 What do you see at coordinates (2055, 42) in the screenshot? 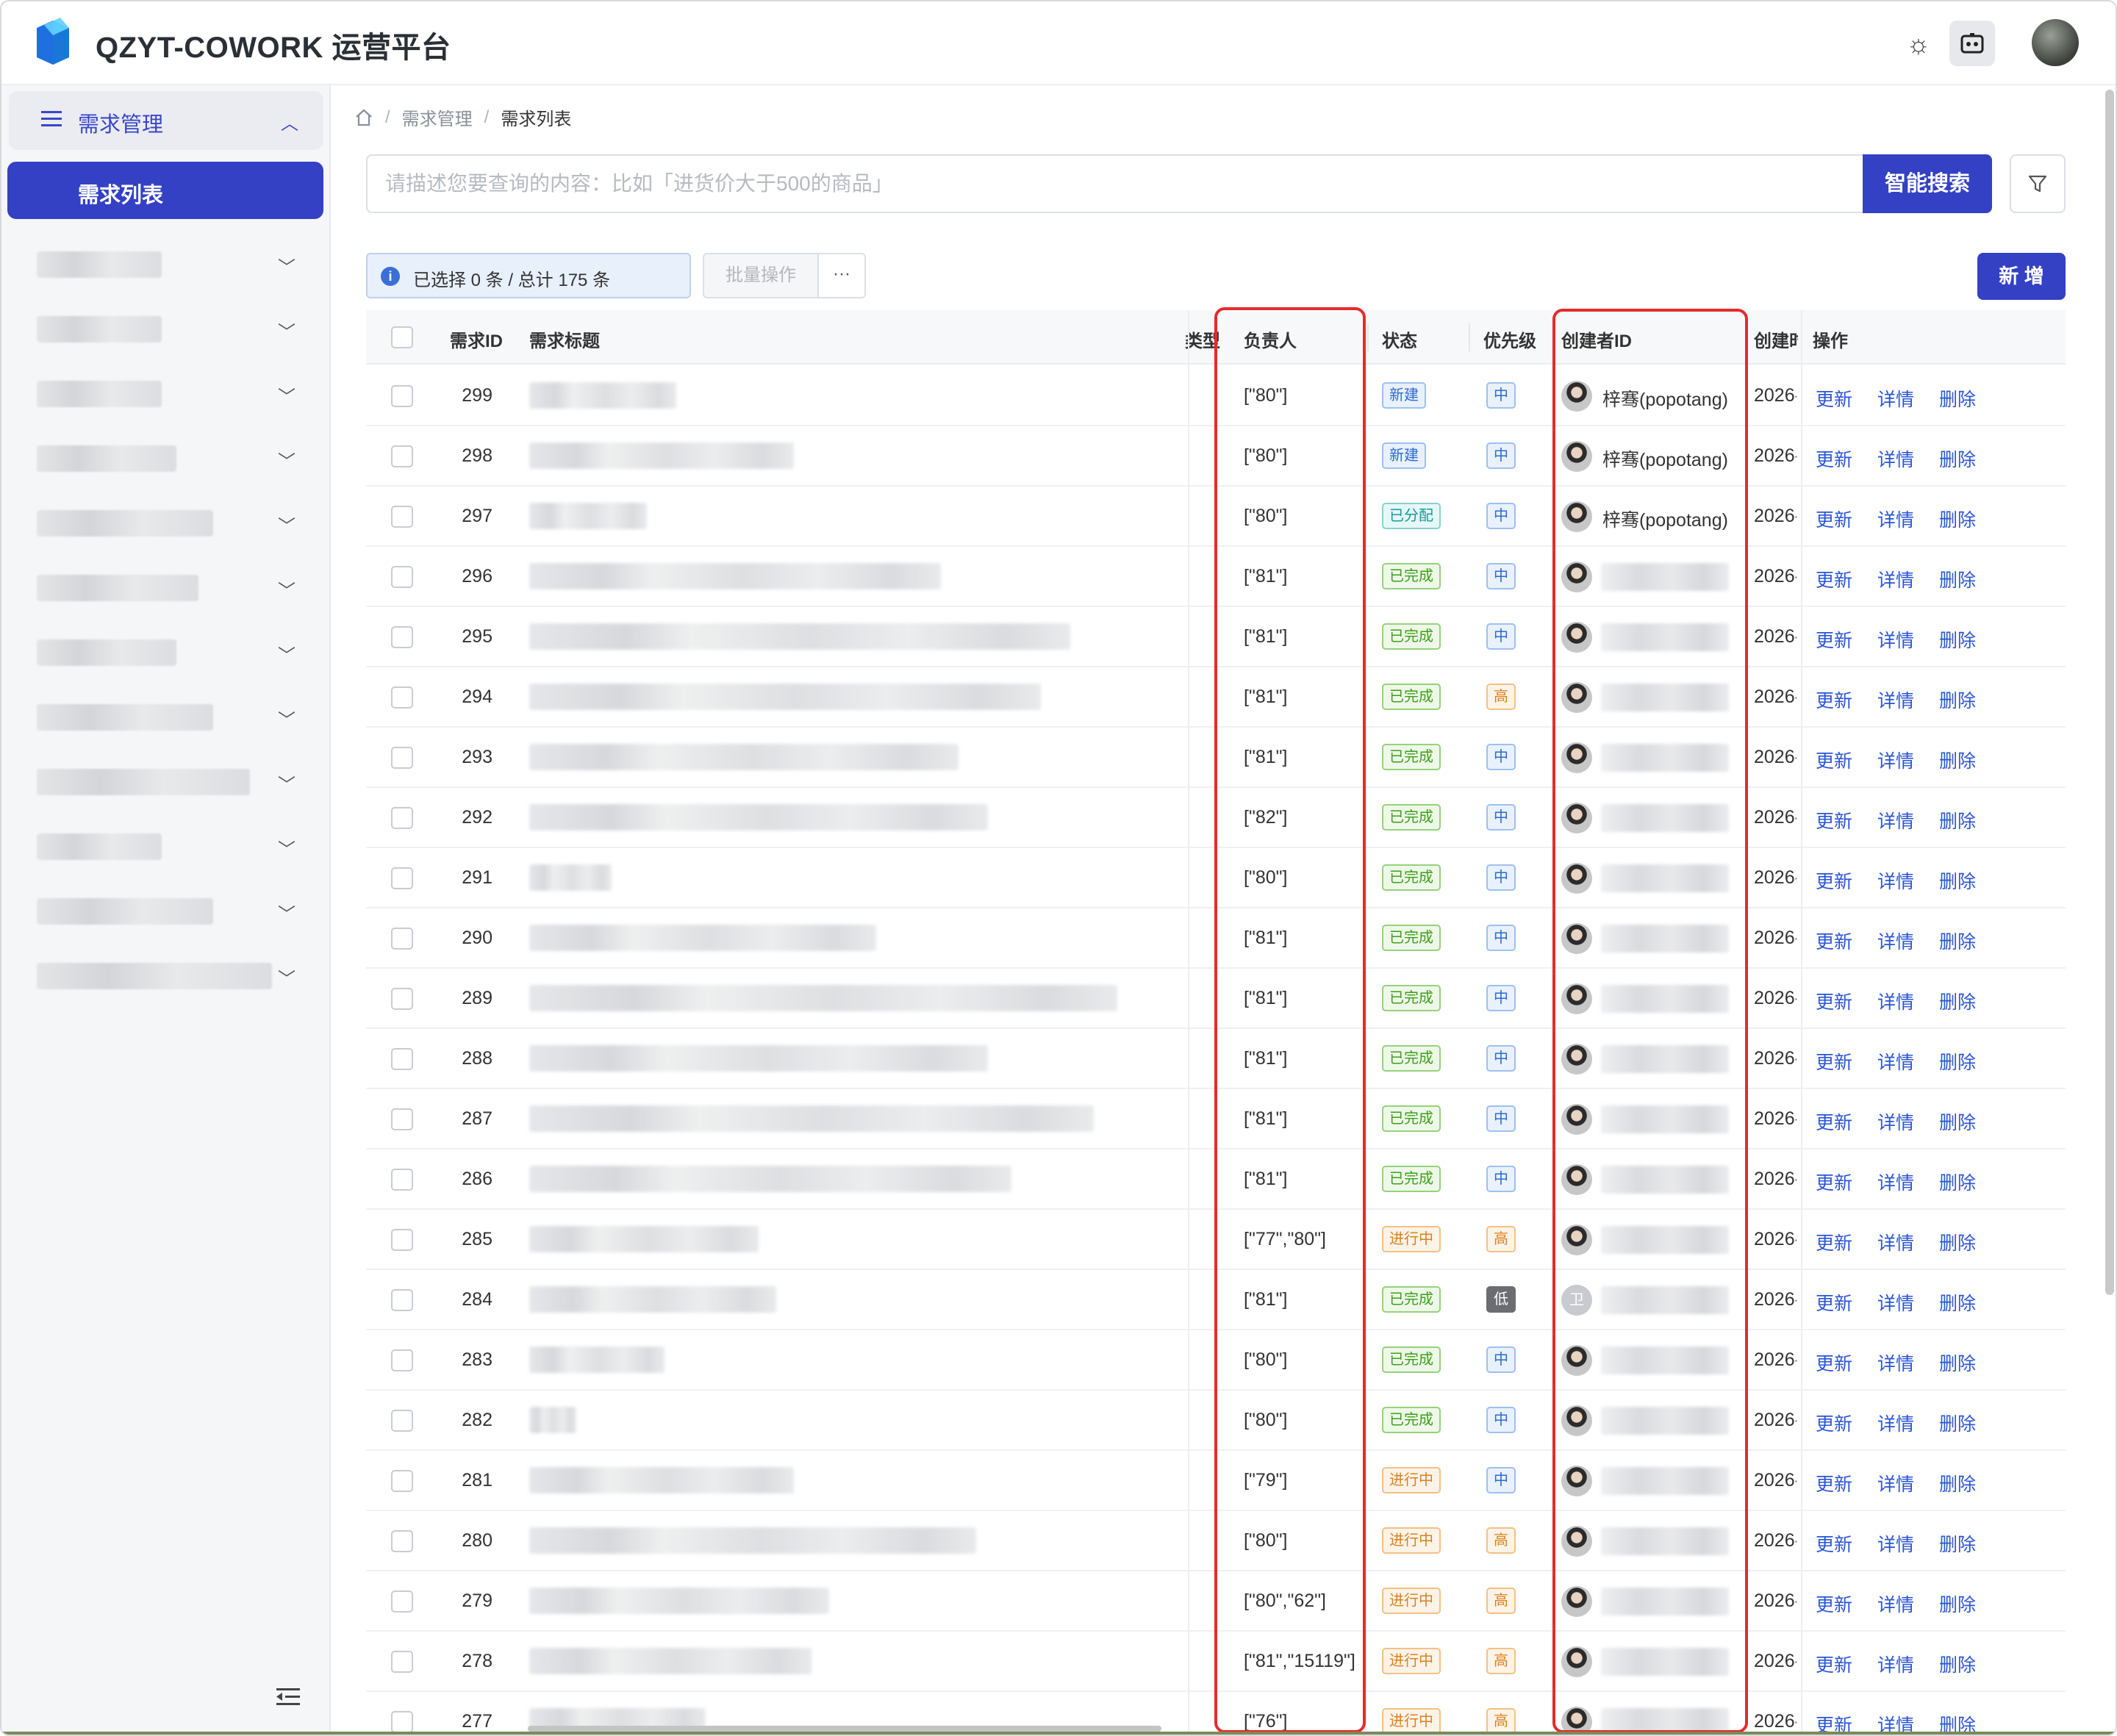
I see `user-avatar` at bounding box center [2055, 42].